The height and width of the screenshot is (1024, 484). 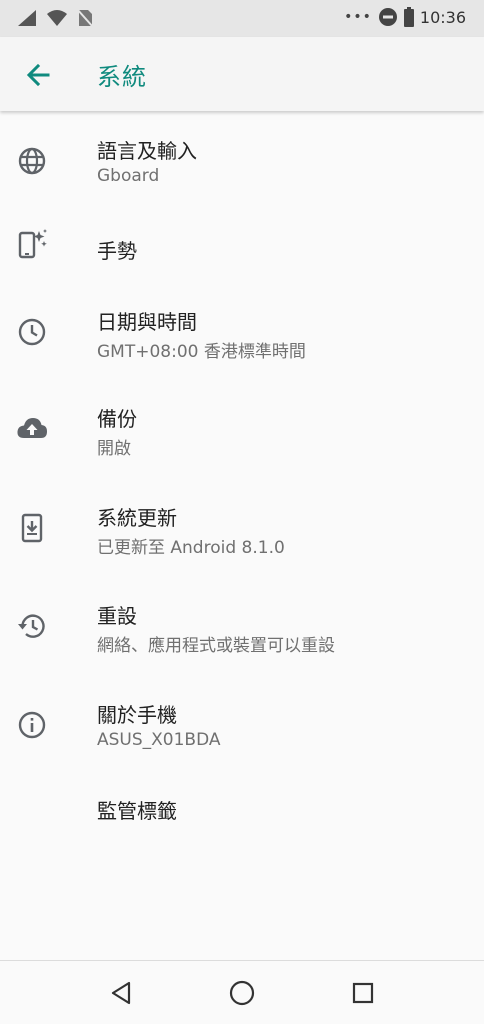 I want to click on settings-item-subtitle: Gboard, so click(x=128, y=176).